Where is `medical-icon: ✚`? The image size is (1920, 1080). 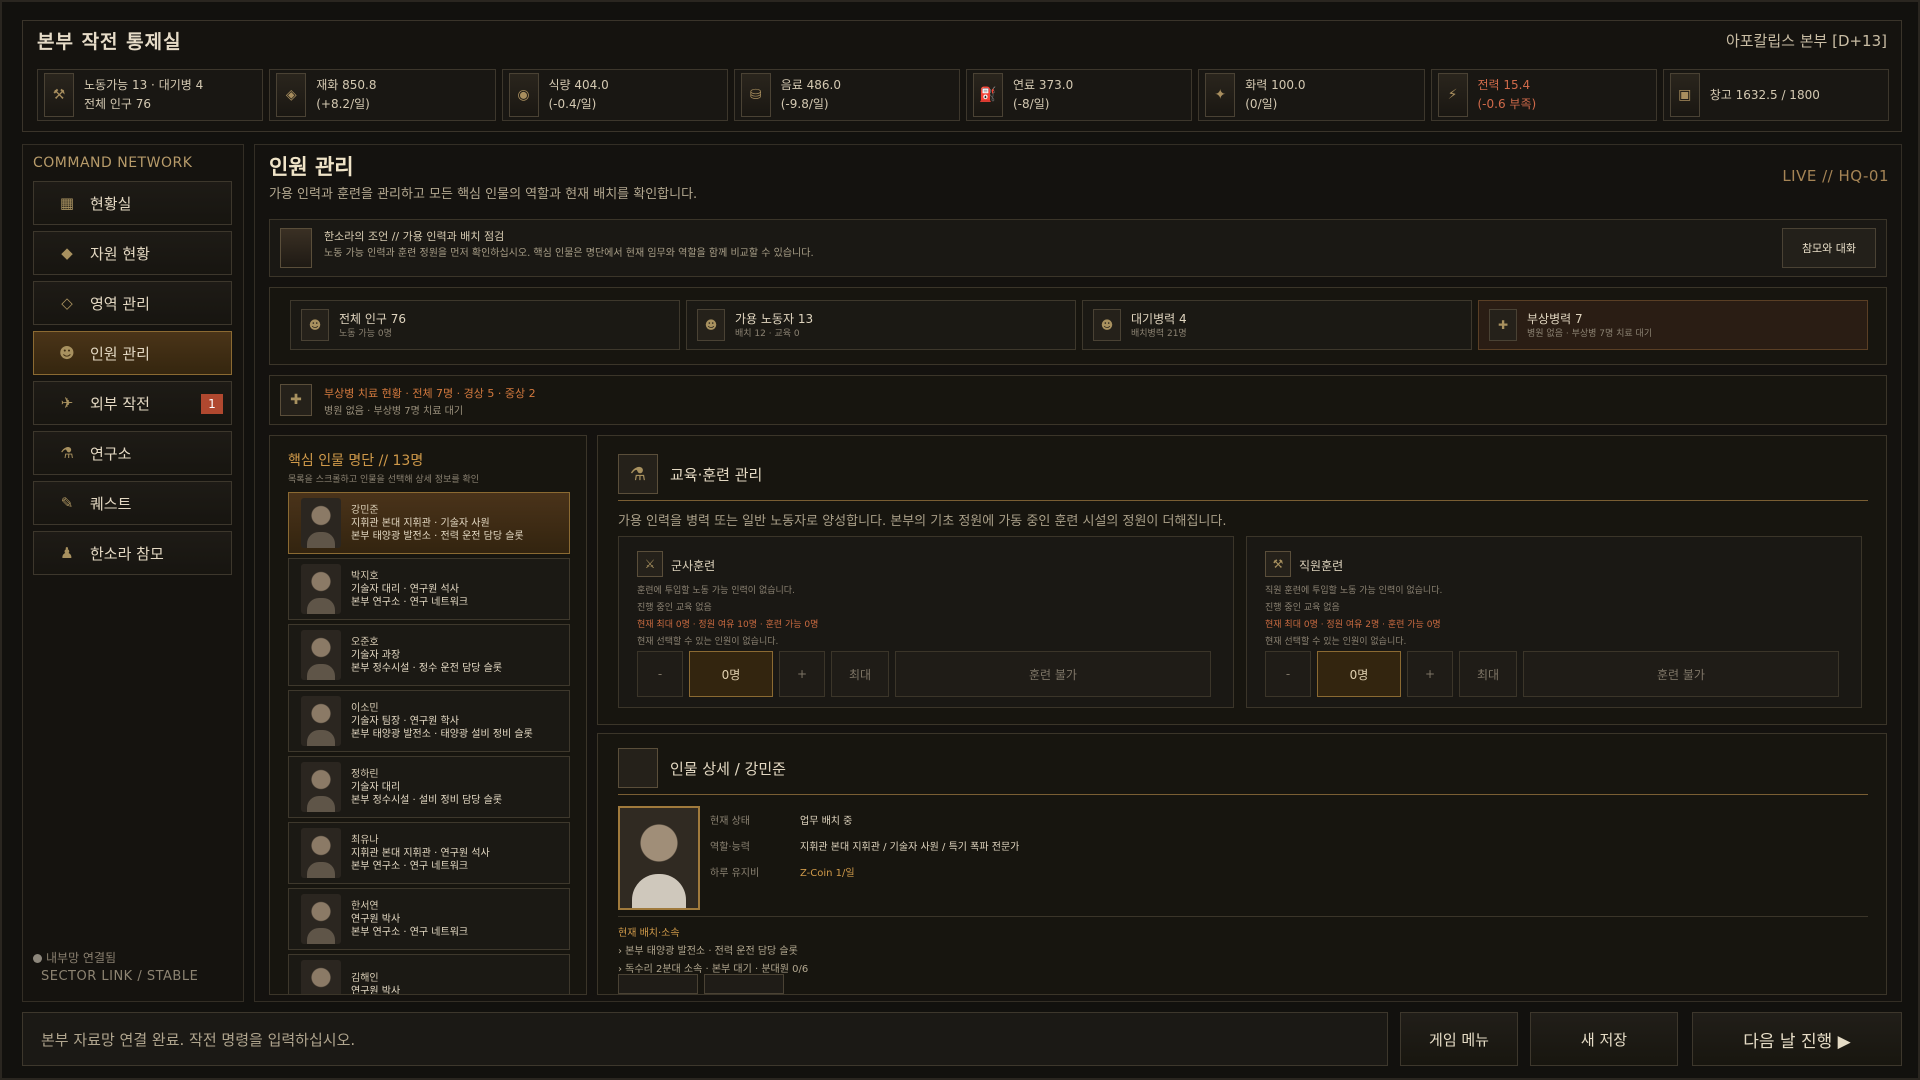 medical-icon: ✚ is located at coordinates (296, 400).